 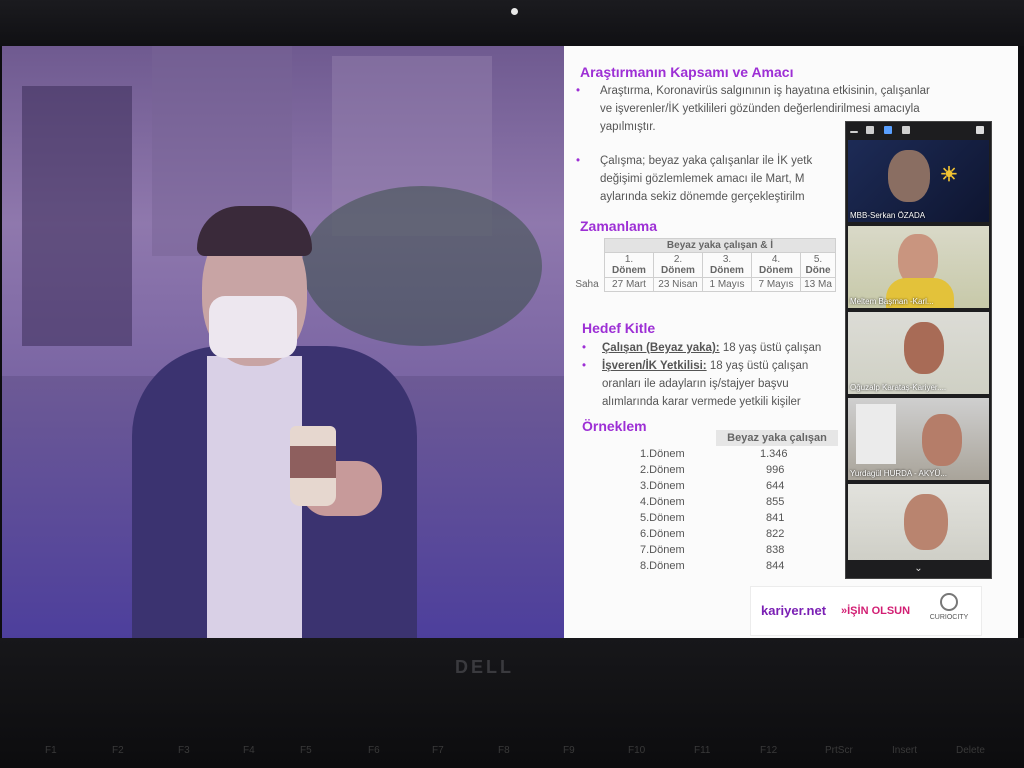 What do you see at coordinates (769, 750) in the screenshot?
I see `keyboard-key: F12` at bounding box center [769, 750].